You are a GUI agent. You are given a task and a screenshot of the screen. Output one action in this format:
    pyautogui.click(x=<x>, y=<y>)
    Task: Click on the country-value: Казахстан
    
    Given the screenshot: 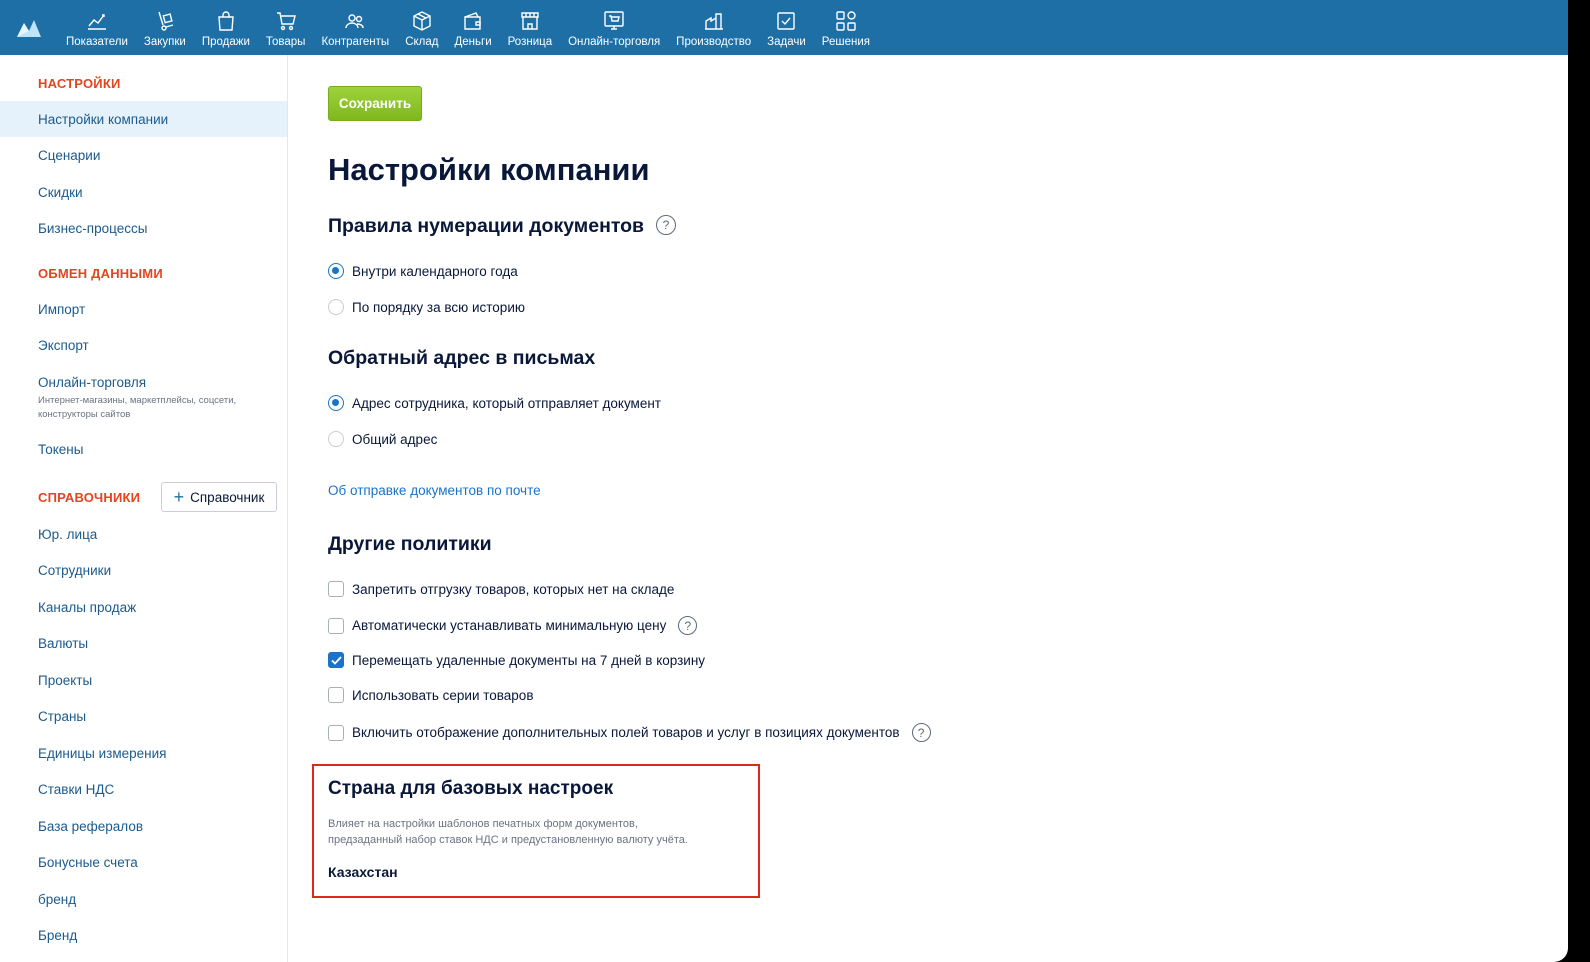 What is the action you would take?
    pyautogui.click(x=363, y=872)
    